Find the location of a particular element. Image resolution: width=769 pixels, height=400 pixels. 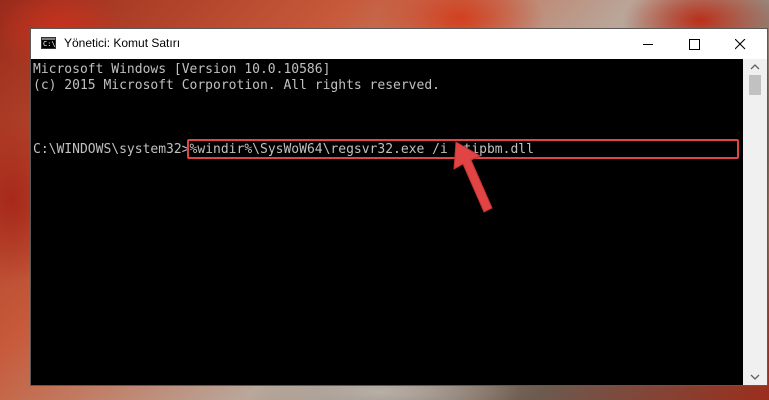

scroll-down-button is located at coordinates (755, 377).